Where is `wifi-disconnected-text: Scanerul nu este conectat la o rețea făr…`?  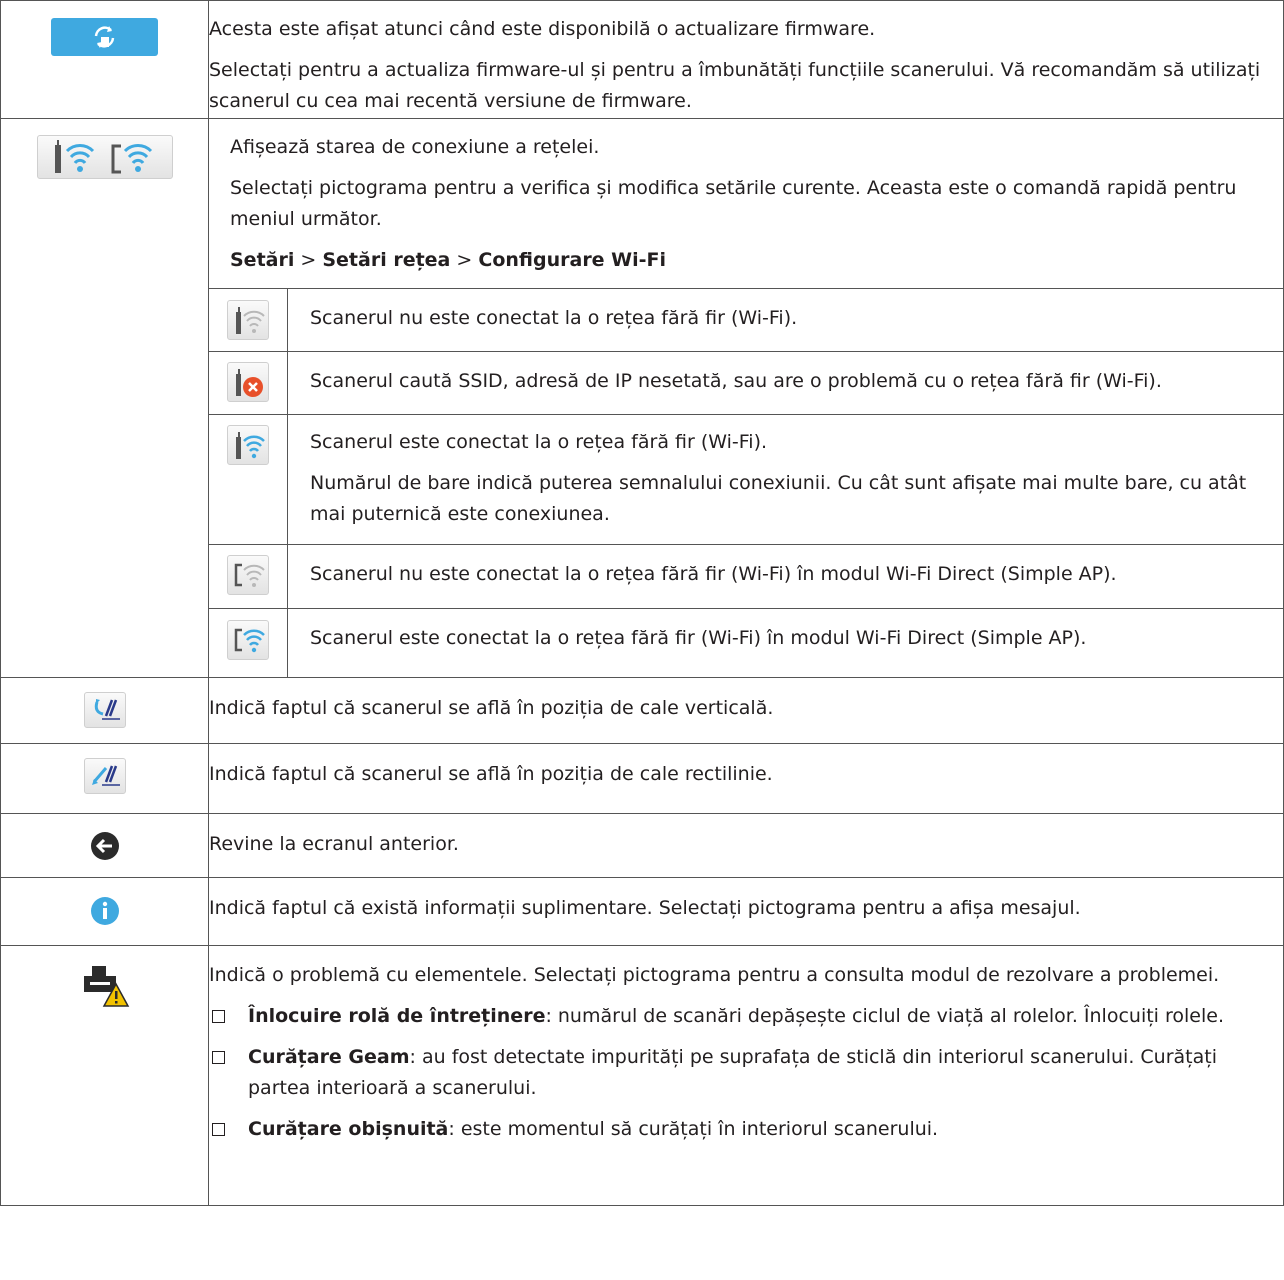 wifi-disconnected-text: Scanerul nu este conectat la o rețea făr… is located at coordinates (554, 318).